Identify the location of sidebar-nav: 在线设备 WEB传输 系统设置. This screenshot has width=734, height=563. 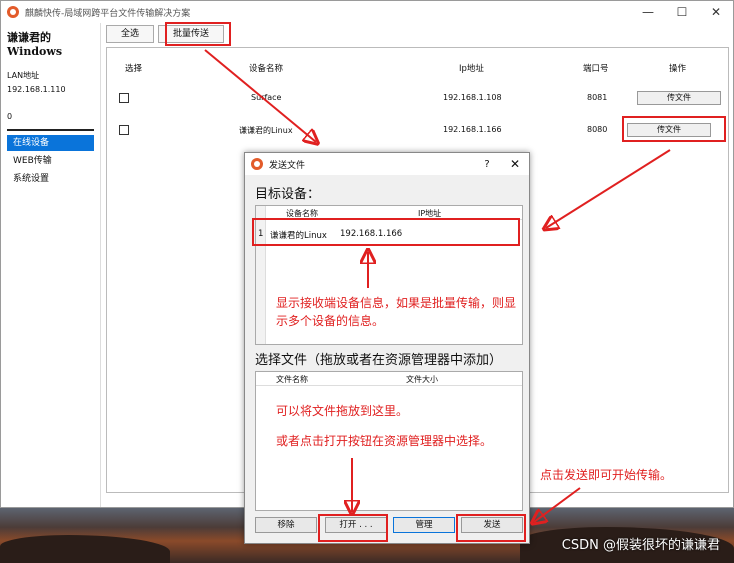
(50, 161).